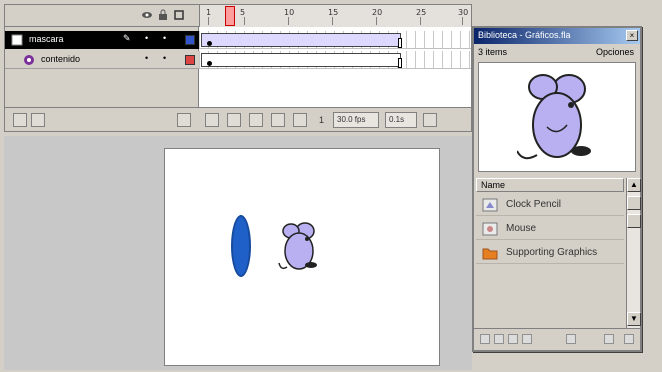  Describe the element at coordinates (322, 120) in the screenshot. I see `current-frame: 1` at that location.